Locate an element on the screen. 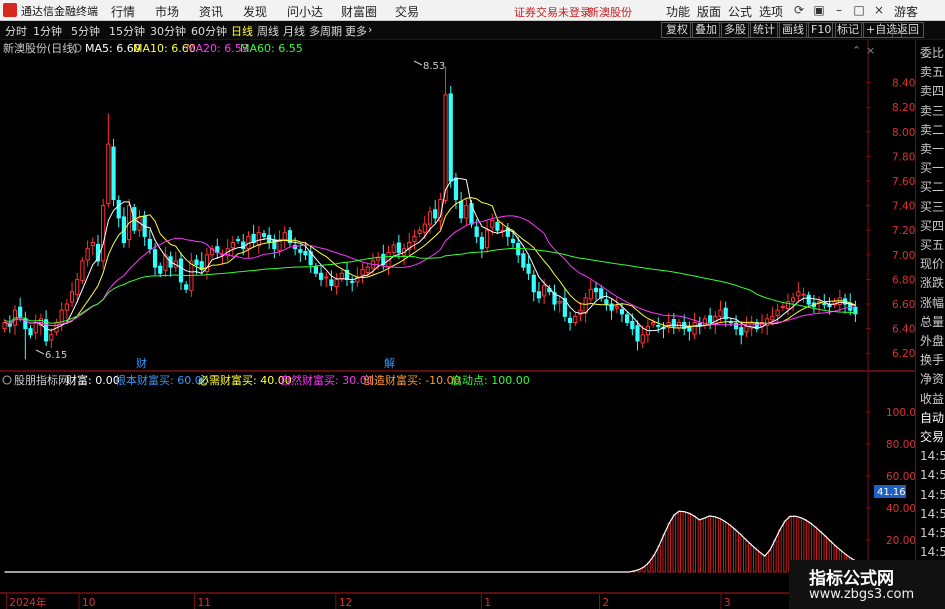  unlock-event-marker: 解 is located at coordinates (389, 363).